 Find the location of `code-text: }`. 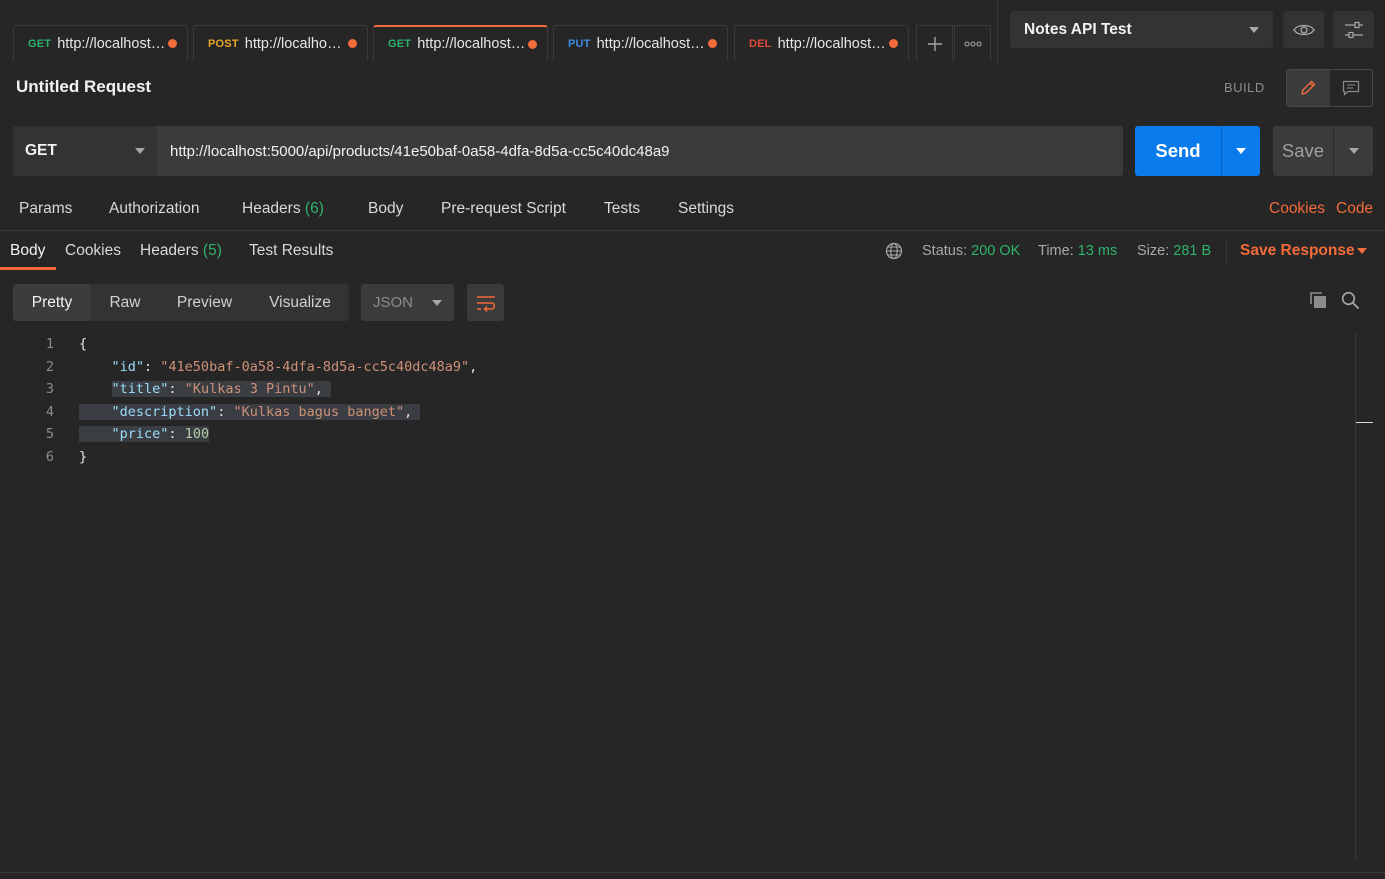

code-text: } is located at coordinates (83, 457).